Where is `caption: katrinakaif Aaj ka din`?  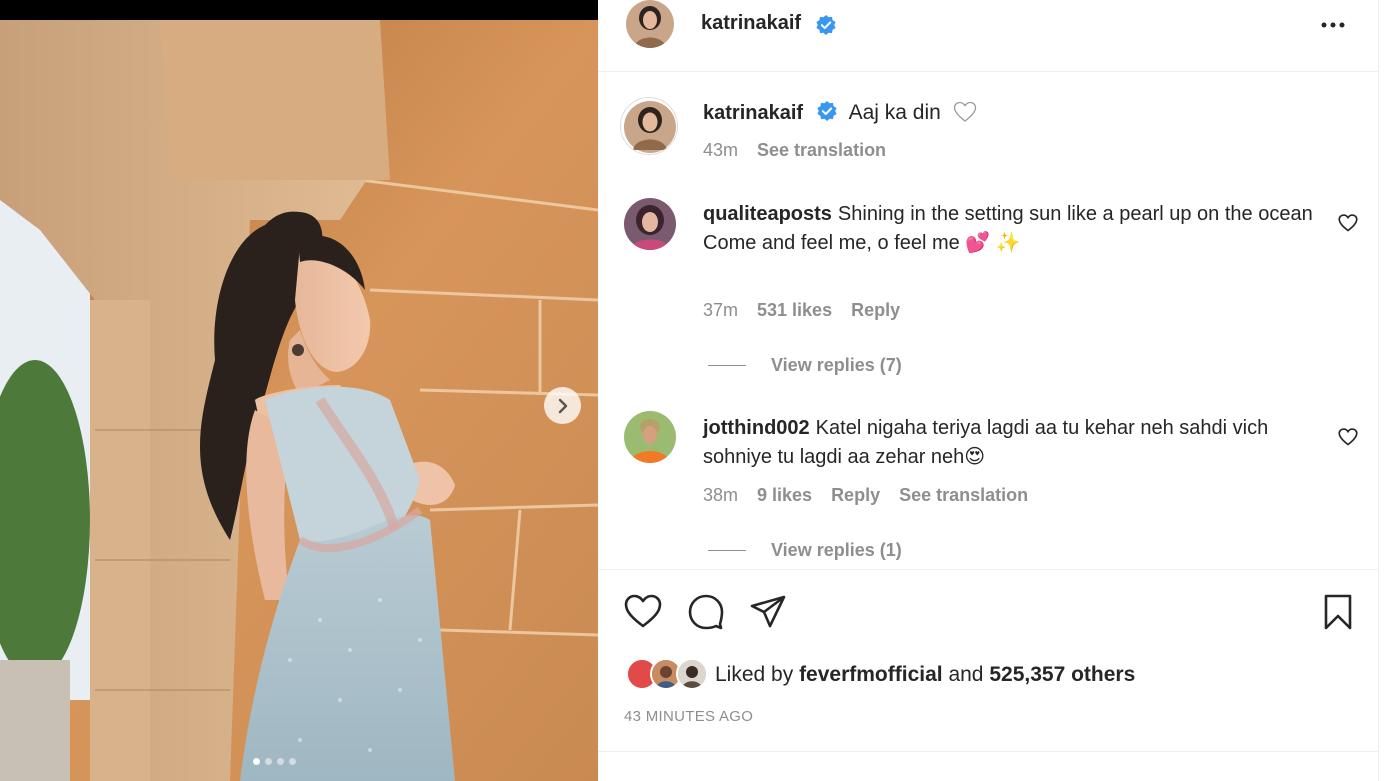 caption: katrinakaif Aaj ka din is located at coordinates (1013, 113).